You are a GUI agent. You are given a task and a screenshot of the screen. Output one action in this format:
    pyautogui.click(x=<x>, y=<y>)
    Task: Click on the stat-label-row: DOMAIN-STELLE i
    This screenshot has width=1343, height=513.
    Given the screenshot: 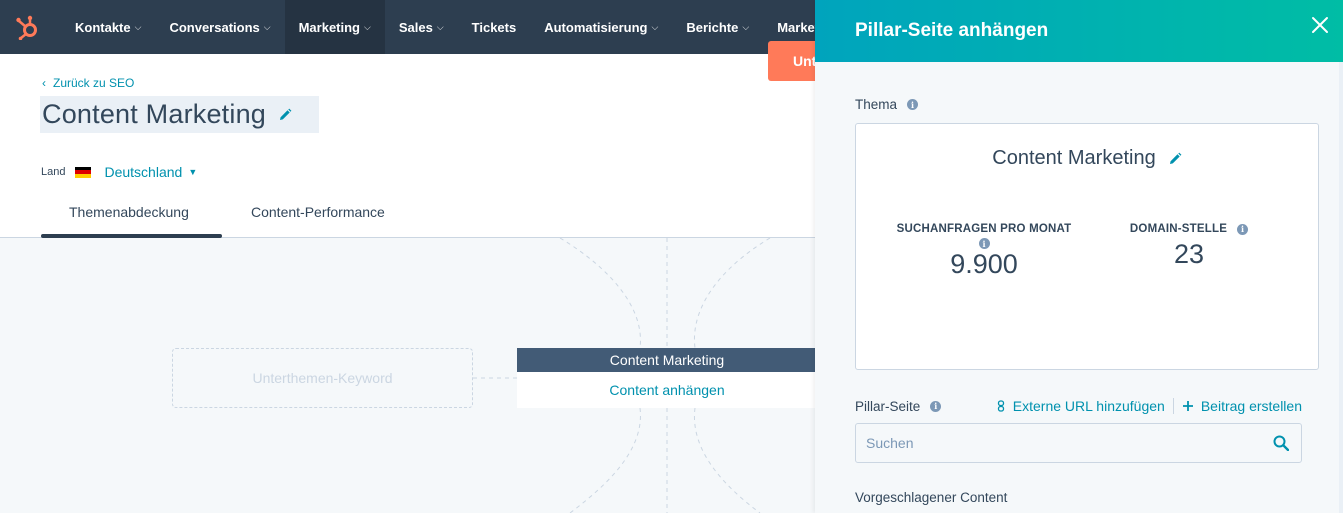 What is the action you would take?
    pyautogui.click(x=1189, y=229)
    